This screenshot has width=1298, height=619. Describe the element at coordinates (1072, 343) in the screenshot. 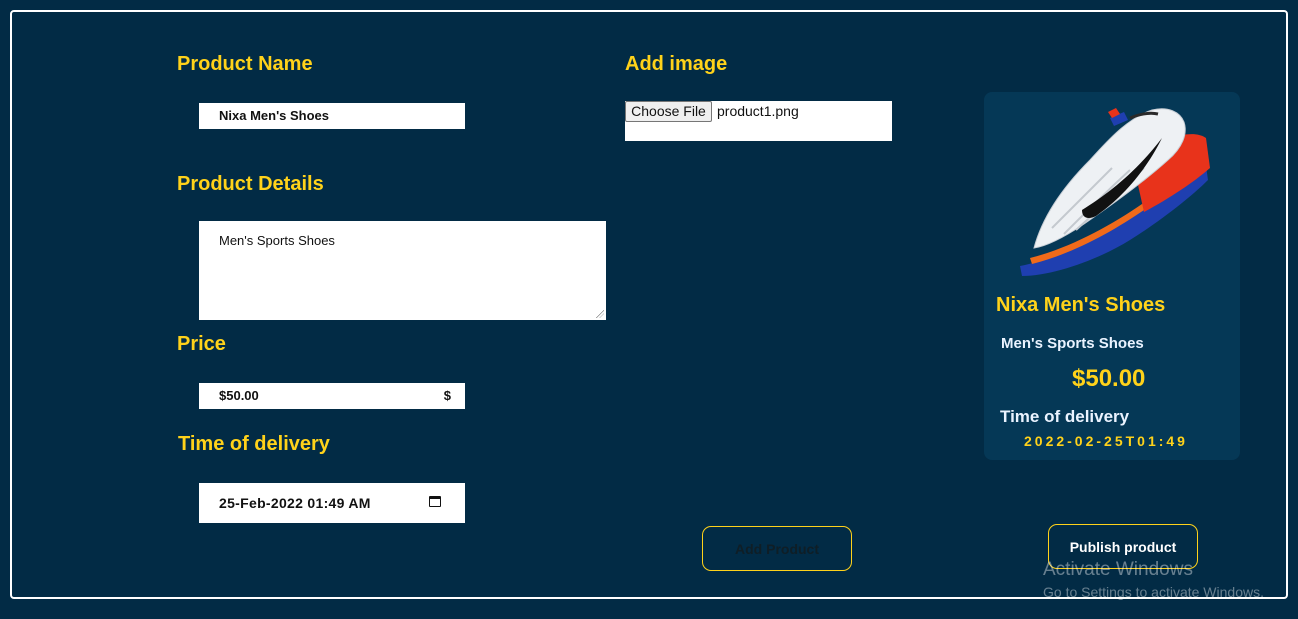

I see `preview-description: Men's Sports Shoes` at that location.